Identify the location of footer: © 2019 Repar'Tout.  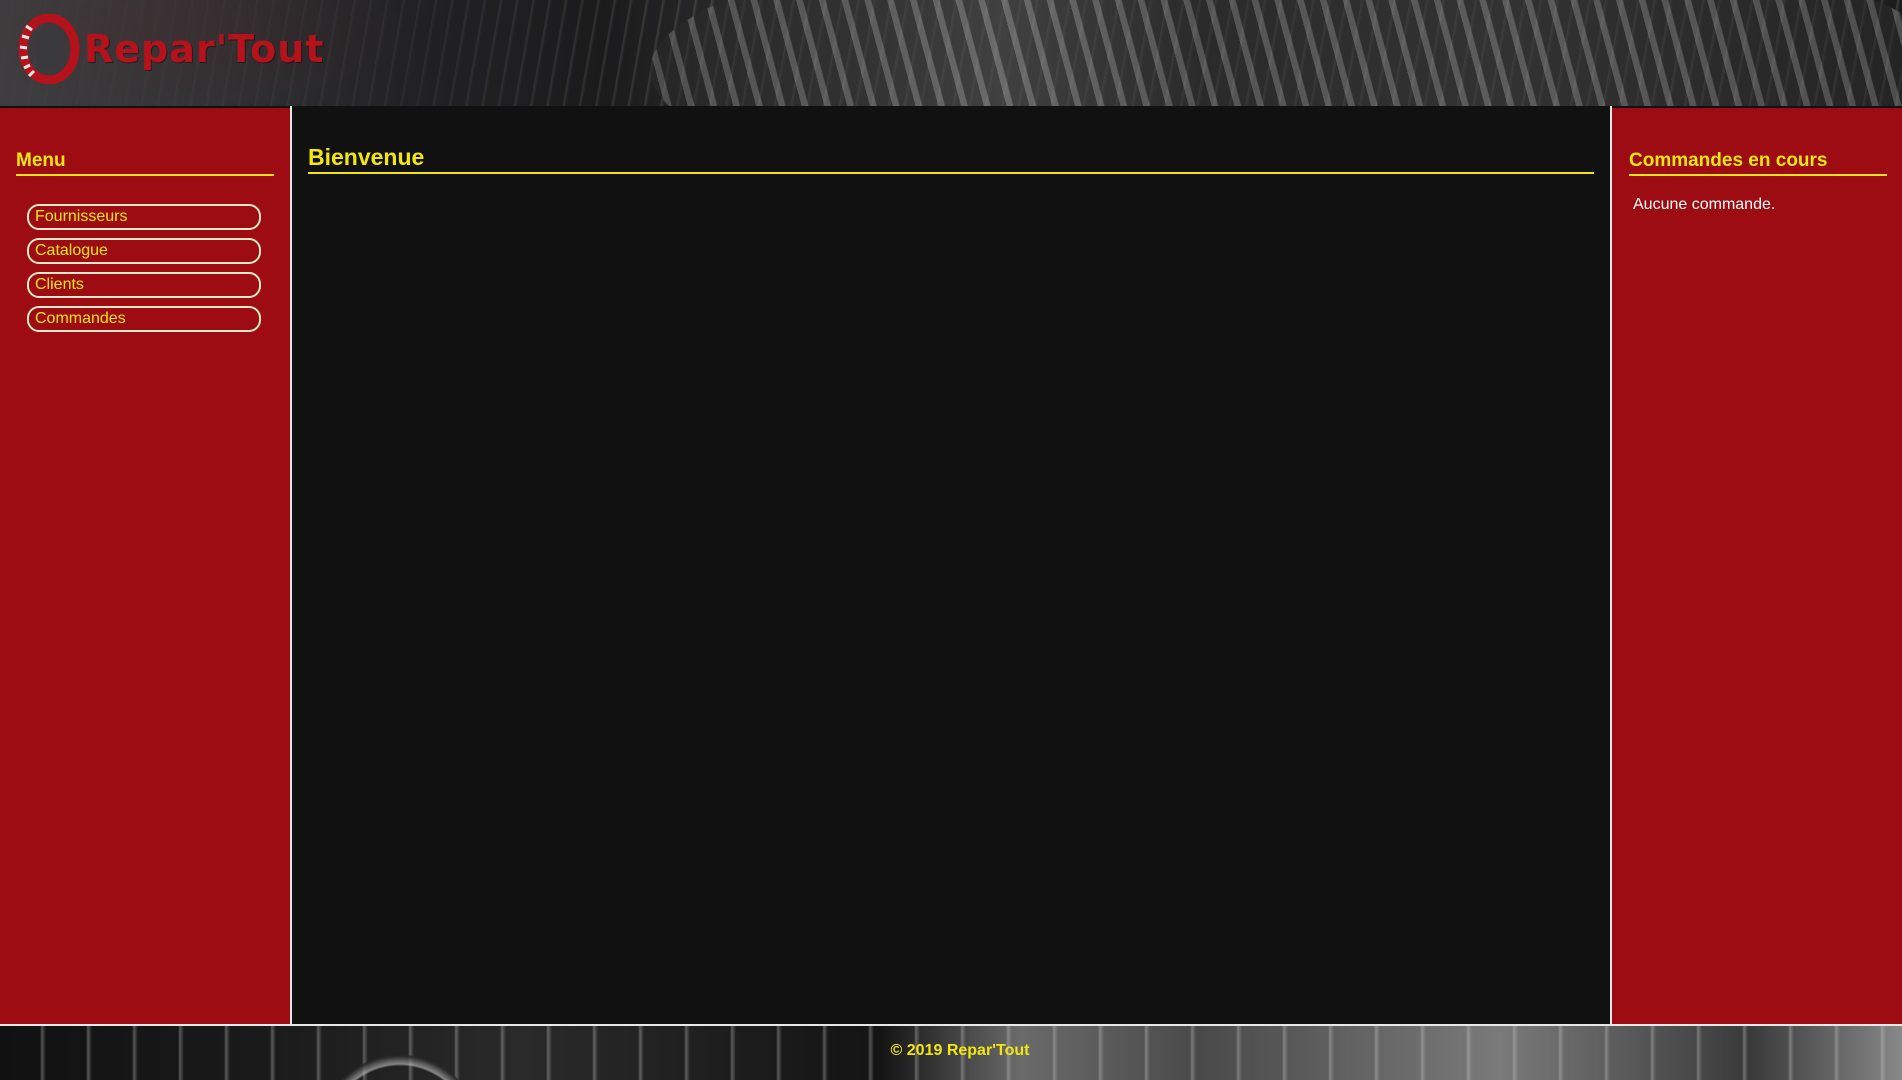
(951, 1053).